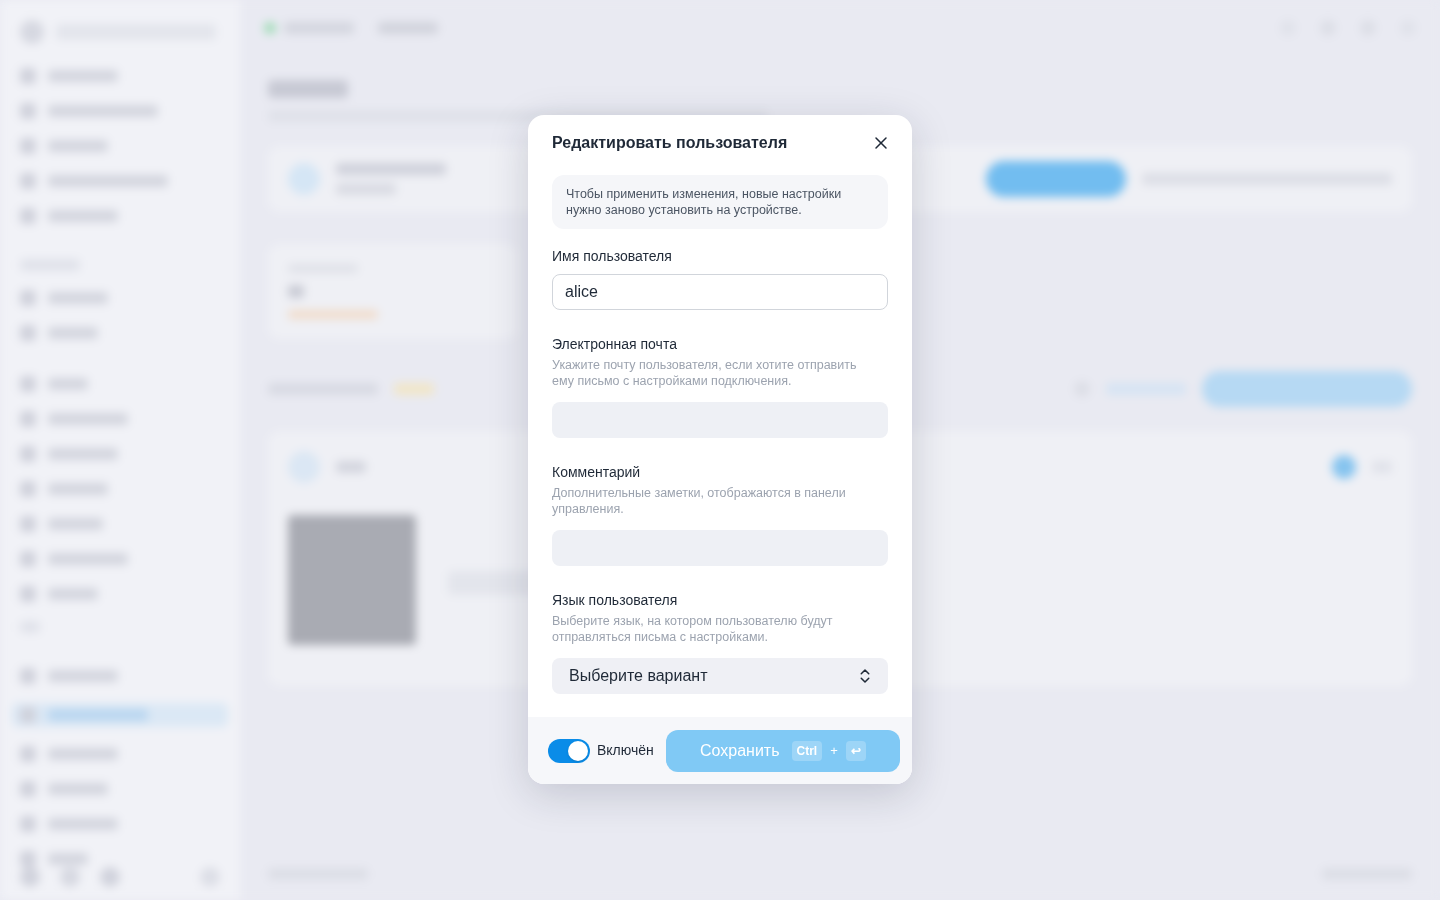 The image size is (1440, 900). What do you see at coordinates (569, 750) in the screenshot?
I see `toggle-switch` at bounding box center [569, 750].